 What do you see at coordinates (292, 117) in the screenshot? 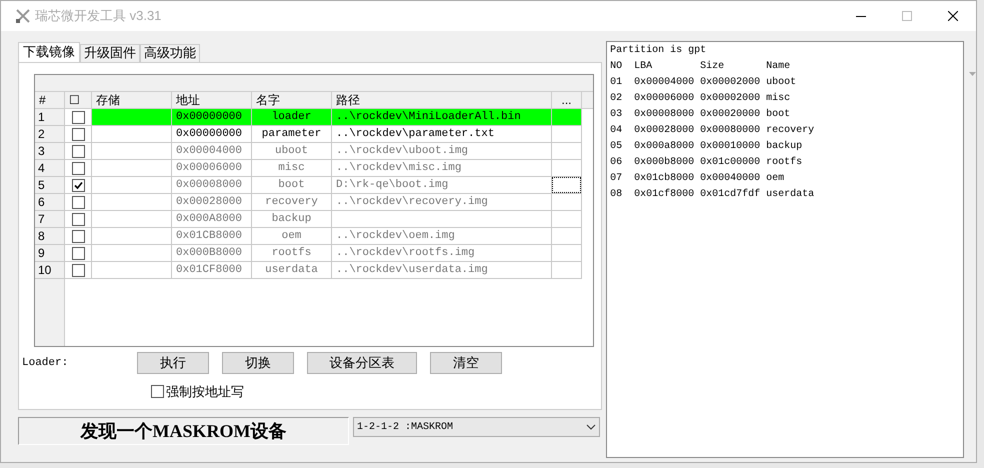
I see `table-cell: loader` at bounding box center [292, 117].